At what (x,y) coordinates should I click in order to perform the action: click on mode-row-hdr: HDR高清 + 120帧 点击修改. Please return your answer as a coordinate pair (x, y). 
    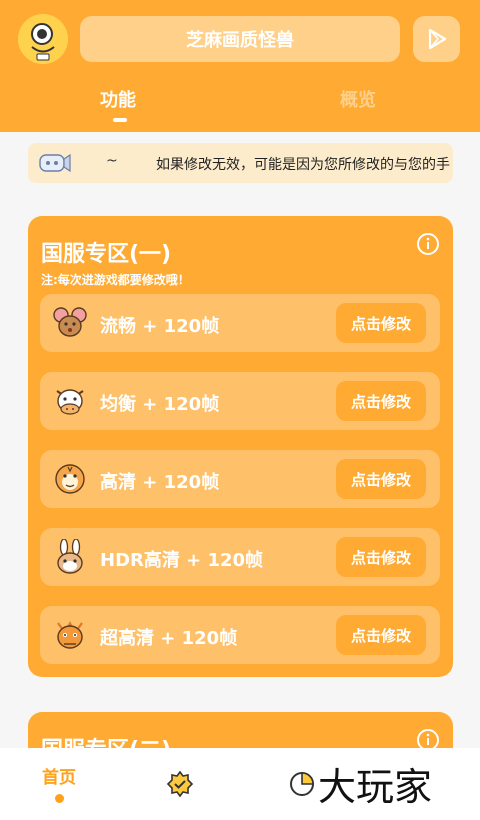
    Looking at the image, I should click on (240, 557).